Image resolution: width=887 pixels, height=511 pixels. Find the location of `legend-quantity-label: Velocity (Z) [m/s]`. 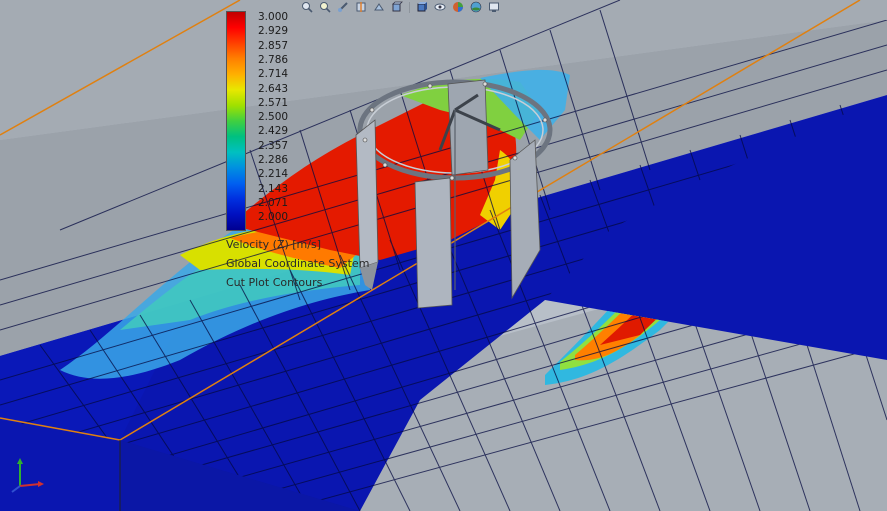

legend-quantity-label: Velocity (Z) [m/s] is located at coordinates (273, 244).